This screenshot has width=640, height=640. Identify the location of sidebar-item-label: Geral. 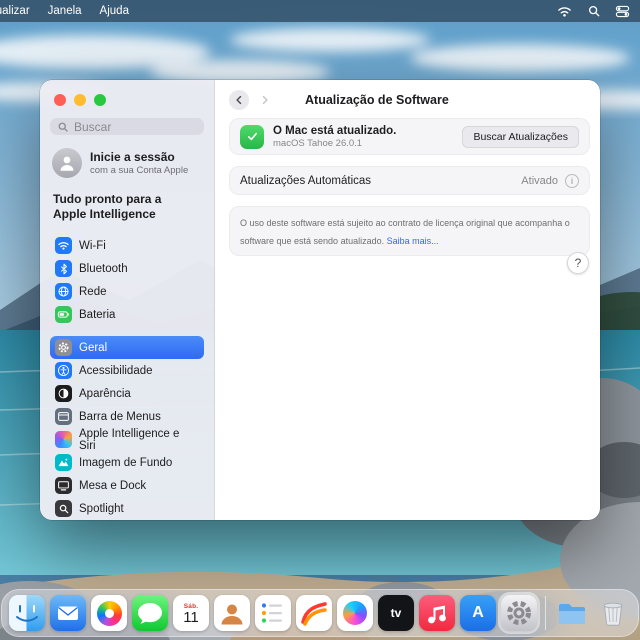
(93, 347).